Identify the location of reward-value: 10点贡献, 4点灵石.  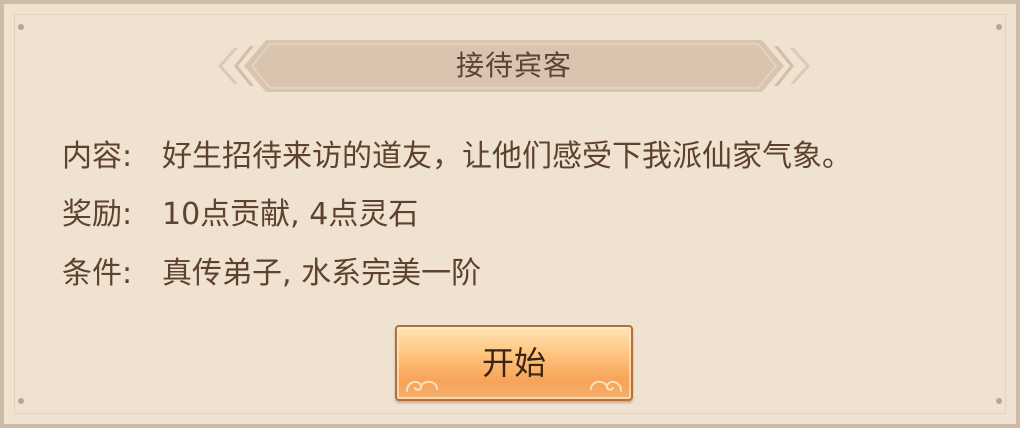
(290, 214).